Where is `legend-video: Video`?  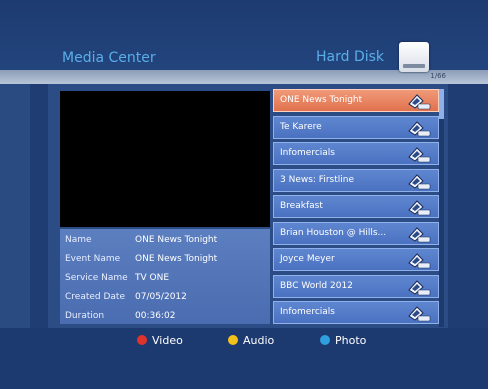
legend-video: Video is located at coordinates (160, 341).